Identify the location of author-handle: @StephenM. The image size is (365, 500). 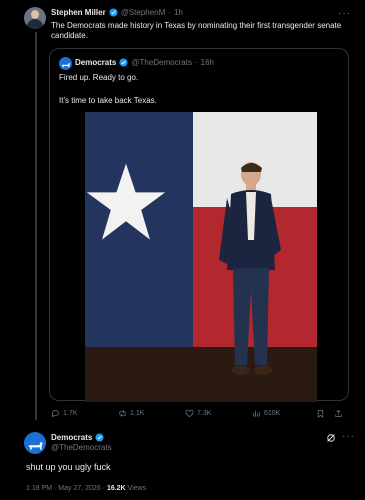
(143, 12).